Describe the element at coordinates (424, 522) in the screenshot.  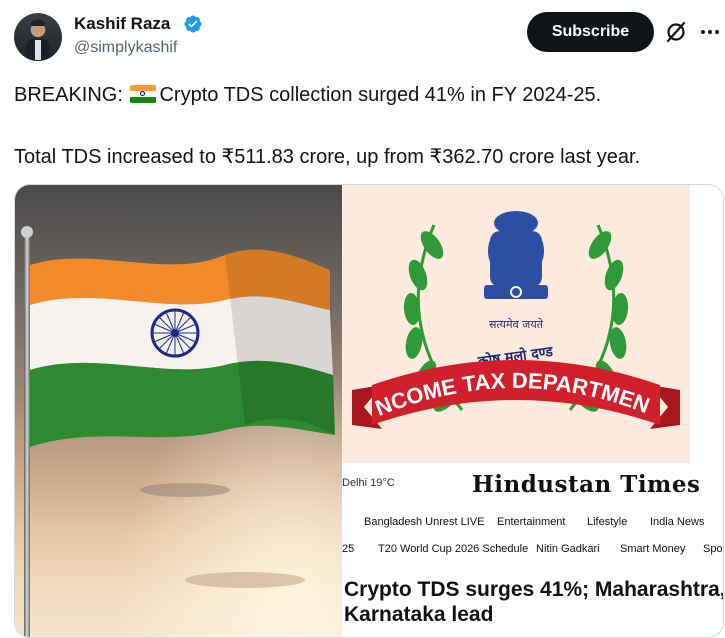
I see `nav-item: Bangladesh Unrest LIVE` at that location.